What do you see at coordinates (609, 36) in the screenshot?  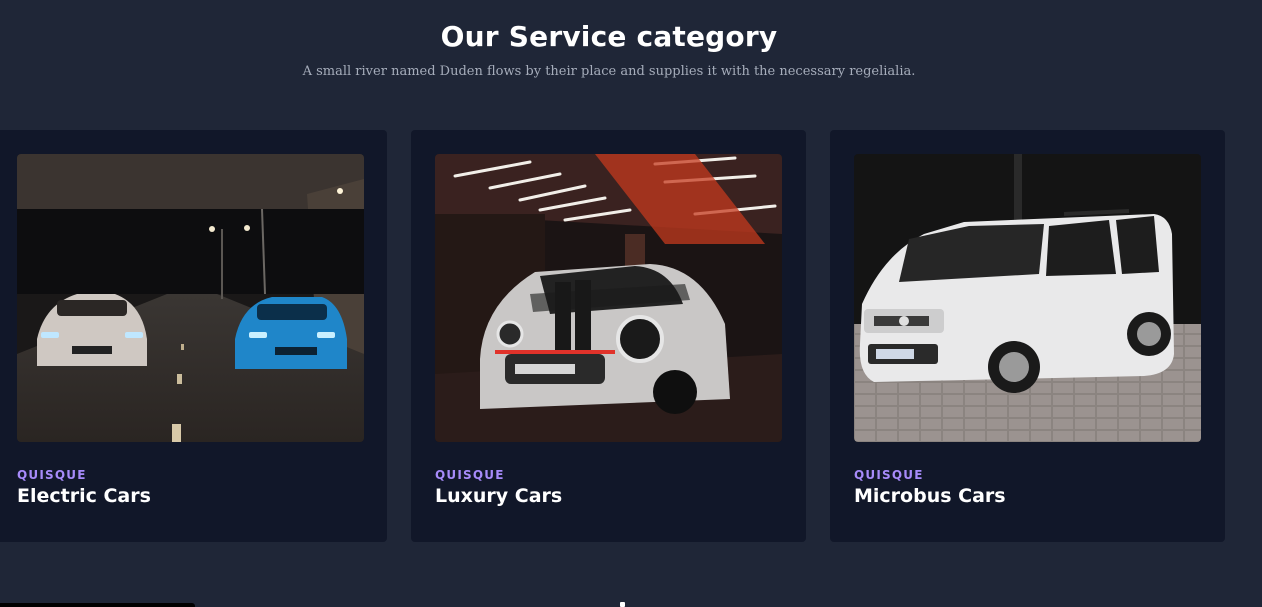 I see `section-title: Our Service category` at bounding box center [609, 36].